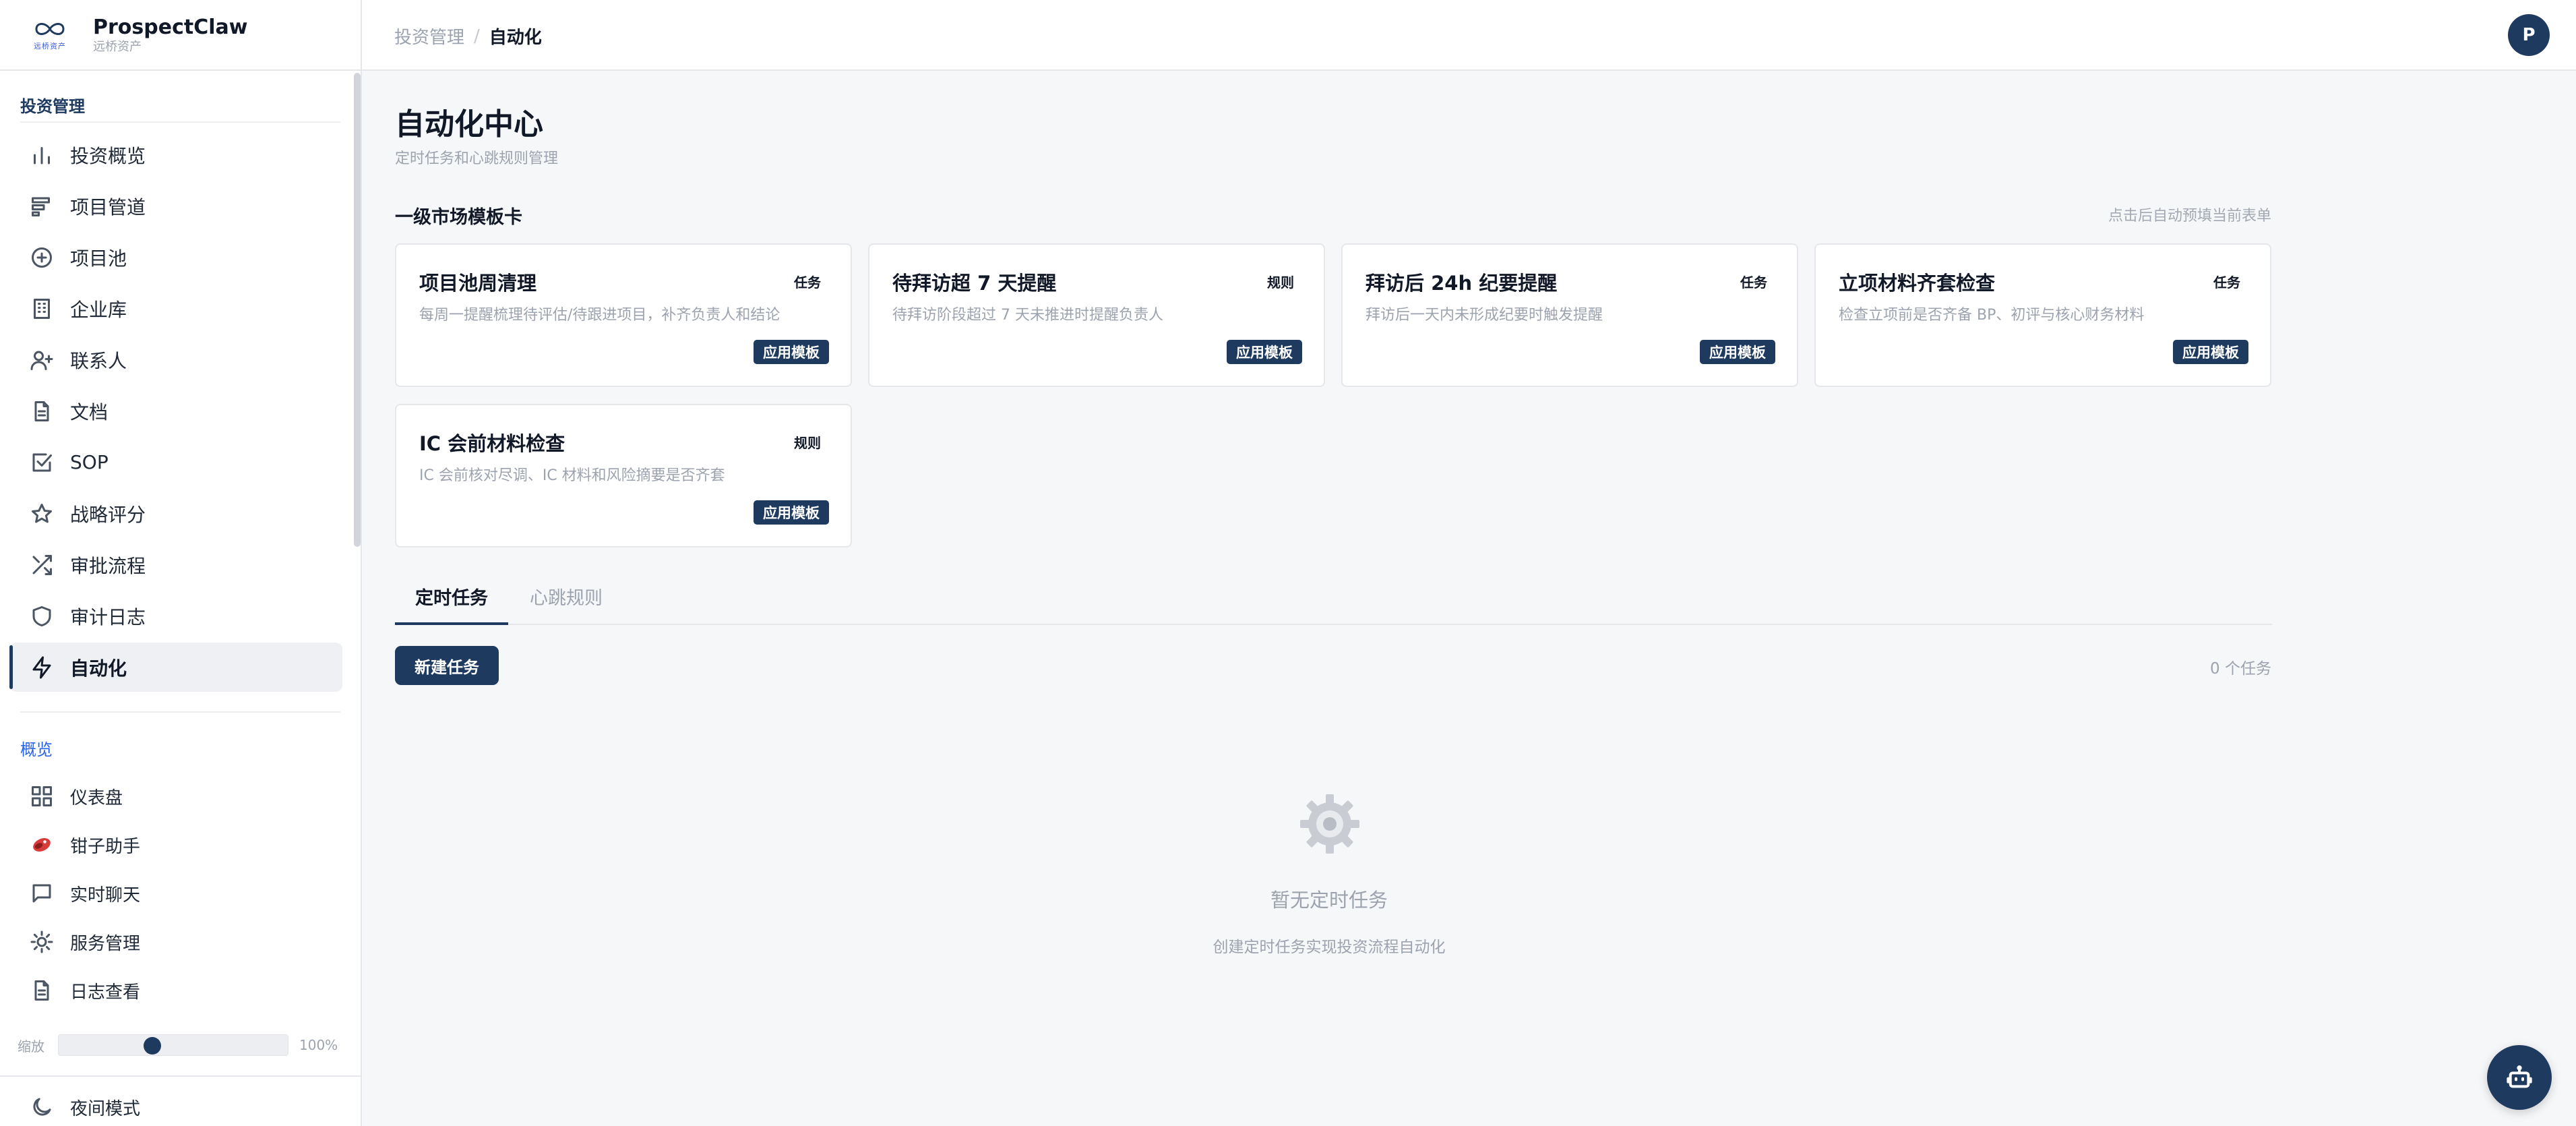  Describe the element at coordinates (106, 846) in the screenshot. I see `sidebar-item-label: 钳子助手` at that location.